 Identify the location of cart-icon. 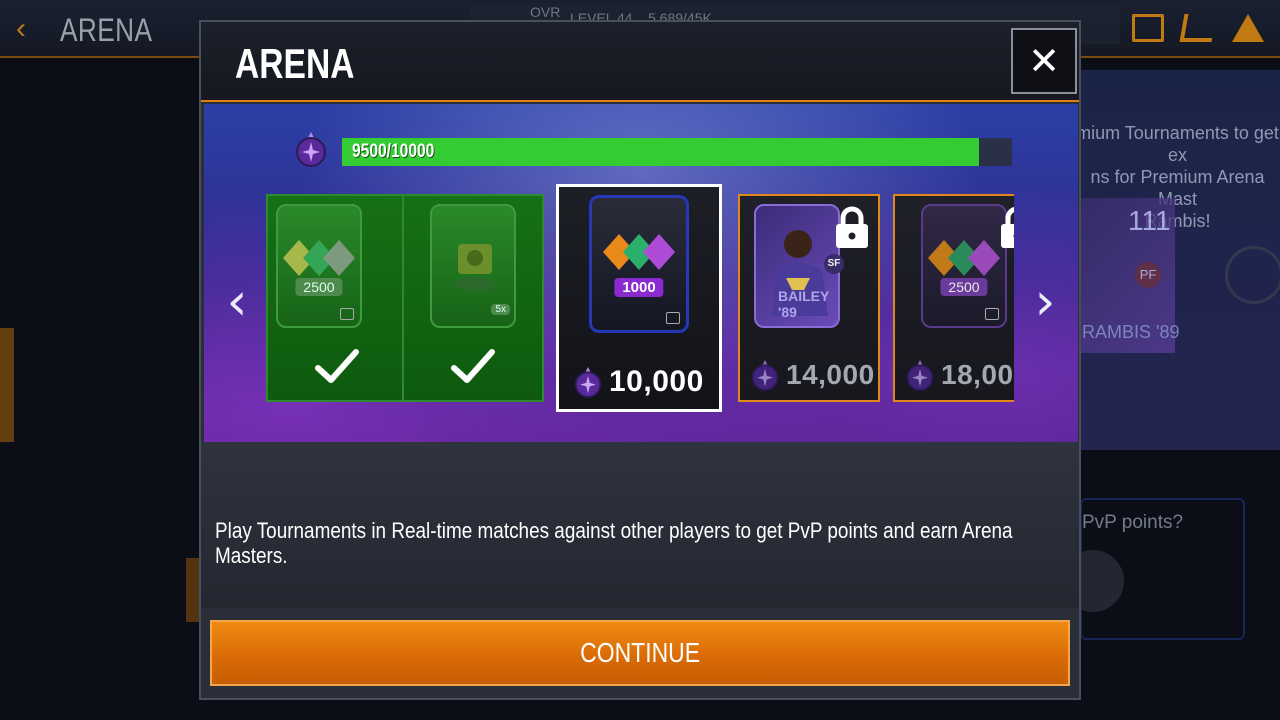
(1198, 28).